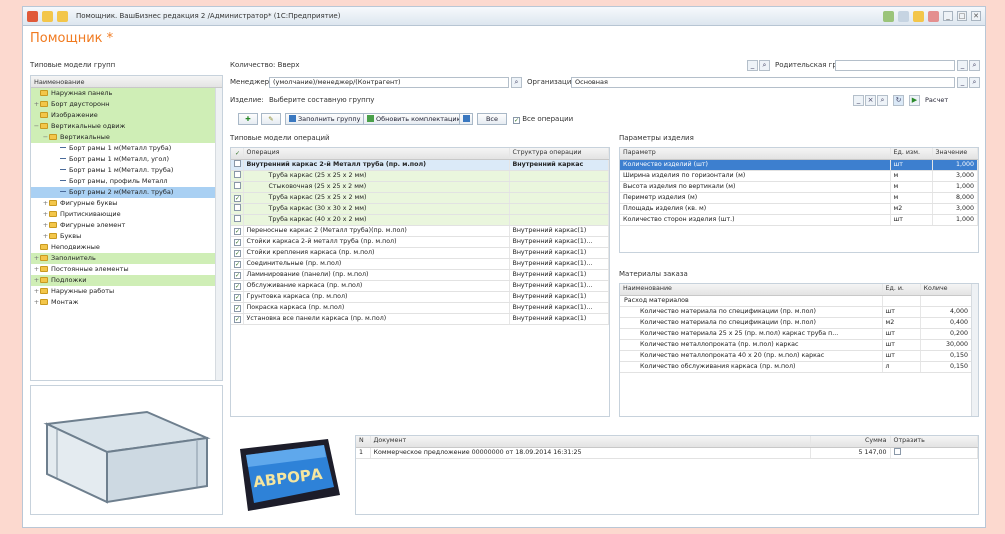  What do you see at coordinates (126, 192) in the screenshot?
I see `tree-item: Борт рамы 2 м(Металл. труба)` at bounding box center [126, 192].